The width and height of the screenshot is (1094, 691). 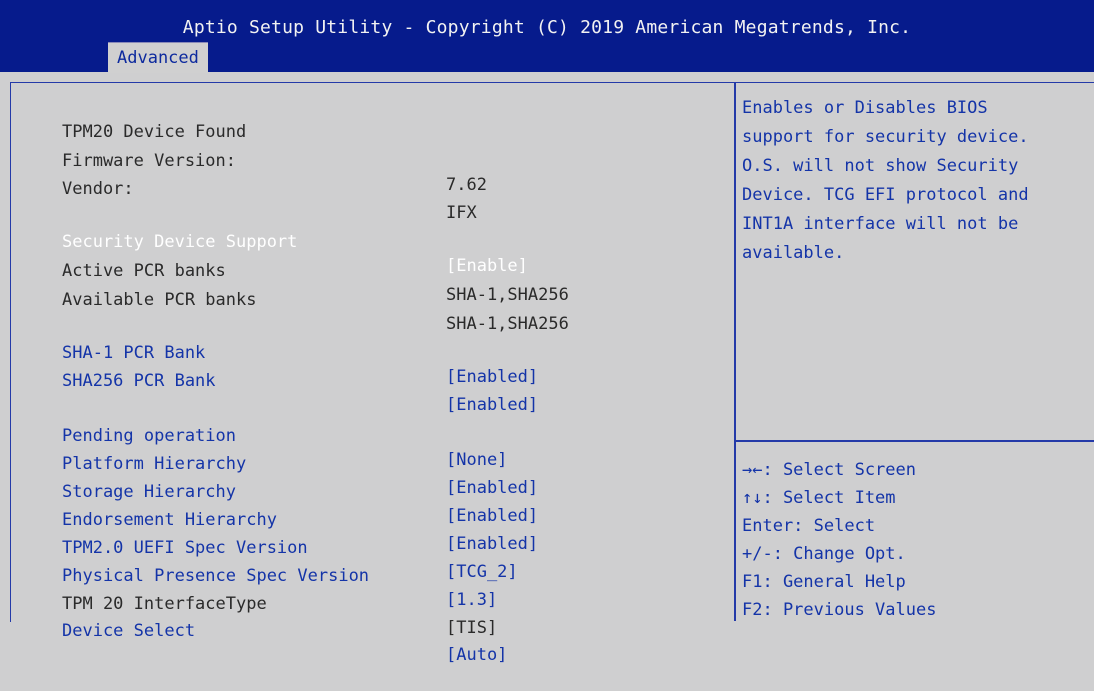 What do you see at coordinates (819, 498) in the screenshot?
I see `key-hint-select-item: ↑↓: Select Item` at bounding box center [819, 498].